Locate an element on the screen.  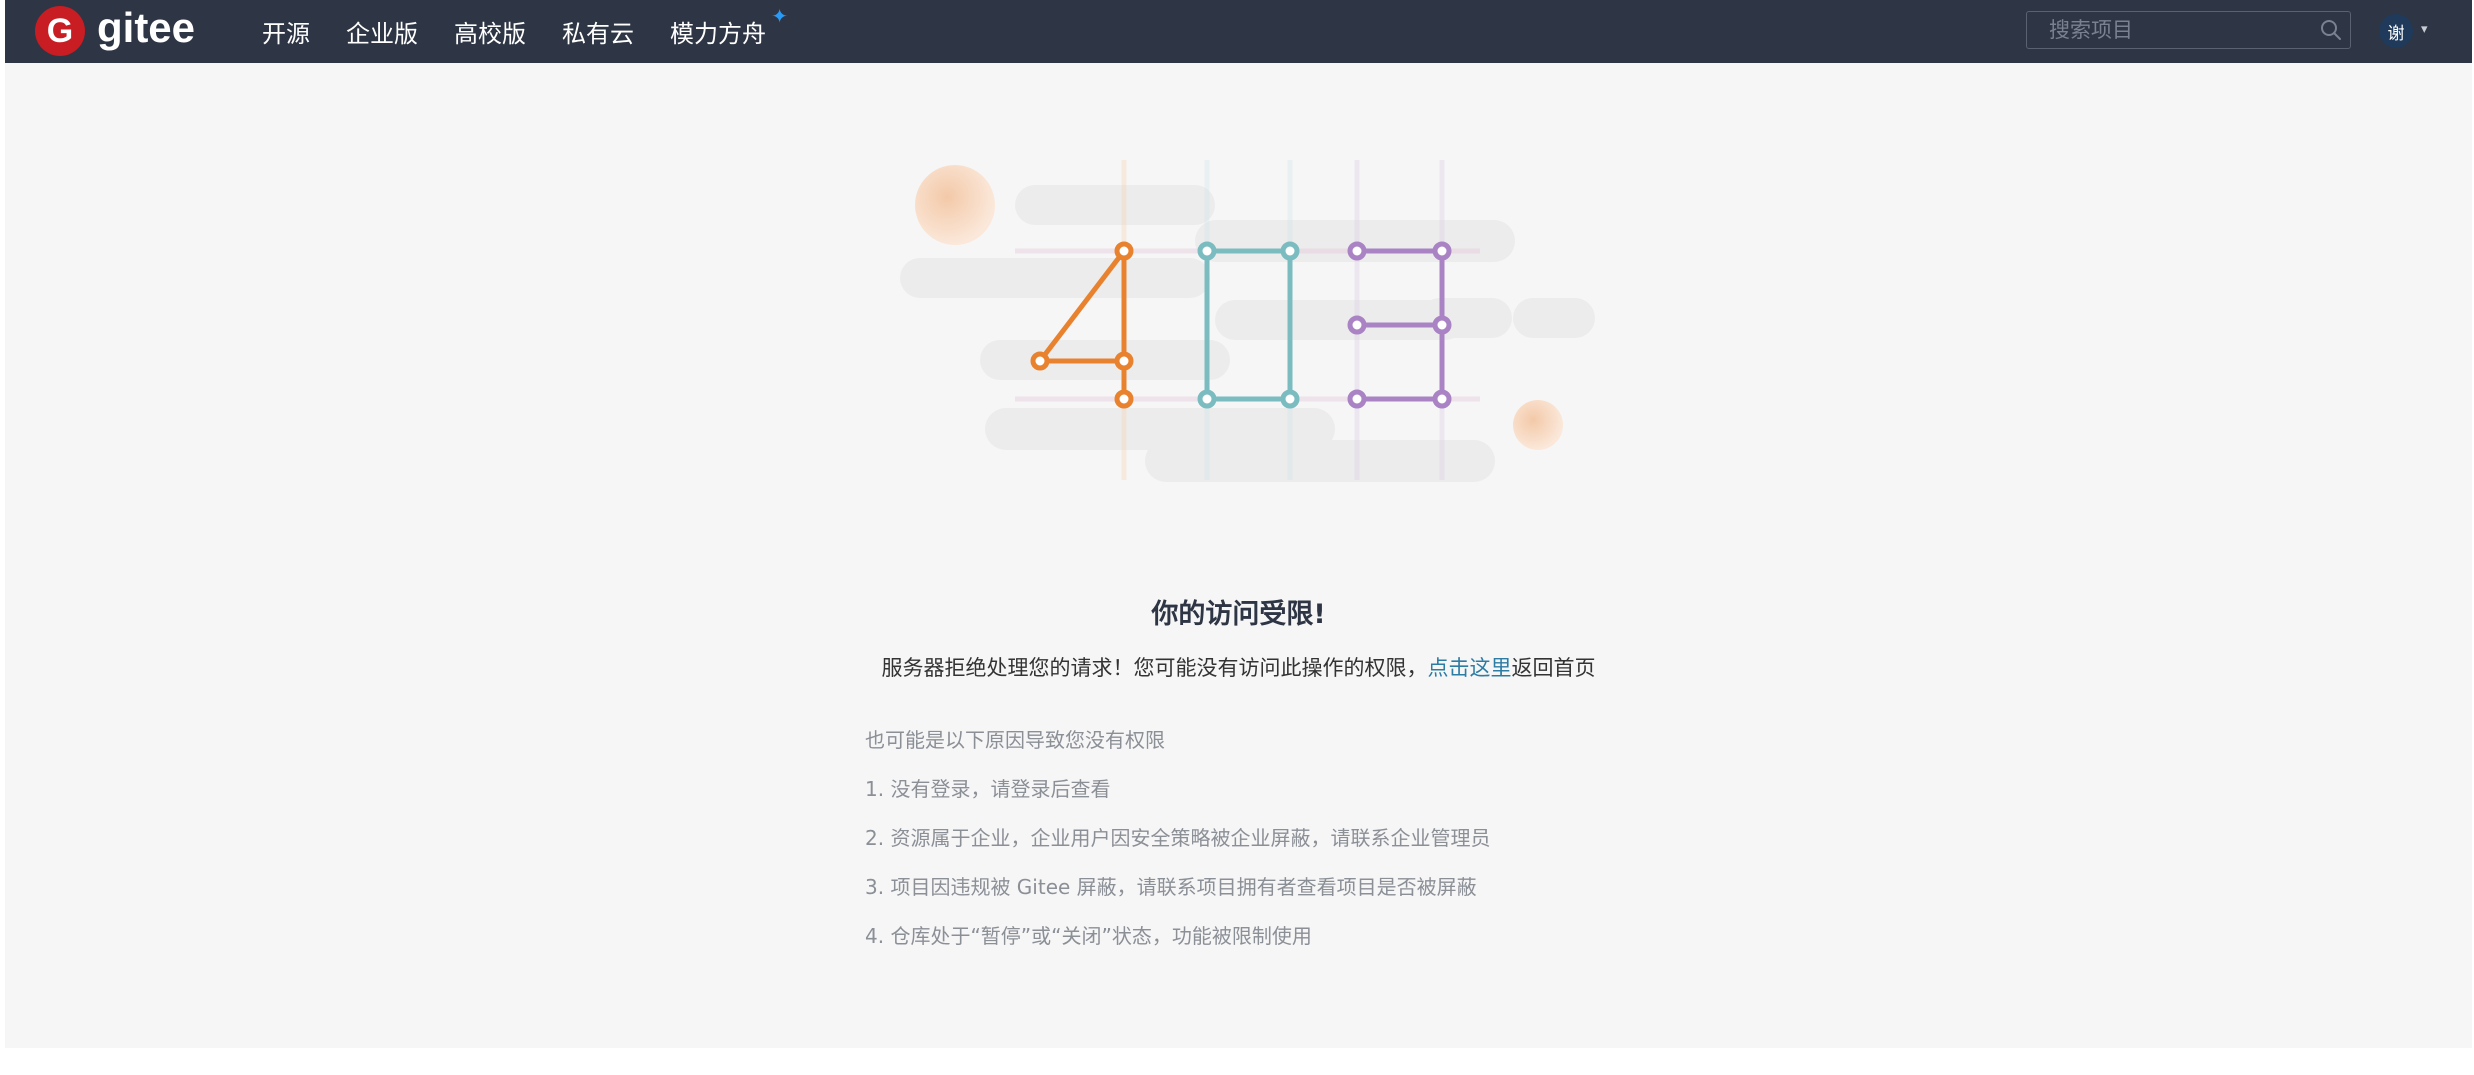
reasons-intro: 也可能是以下原因导致您没有权限 is located at coordinates (1015, 740).